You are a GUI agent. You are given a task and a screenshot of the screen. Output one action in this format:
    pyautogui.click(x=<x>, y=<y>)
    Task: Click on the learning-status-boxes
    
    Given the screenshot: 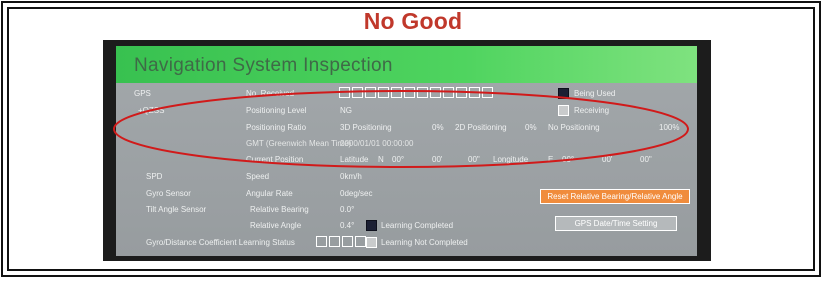 What is the action you would take?
    pyautogui.click(x=341, y=241)
    